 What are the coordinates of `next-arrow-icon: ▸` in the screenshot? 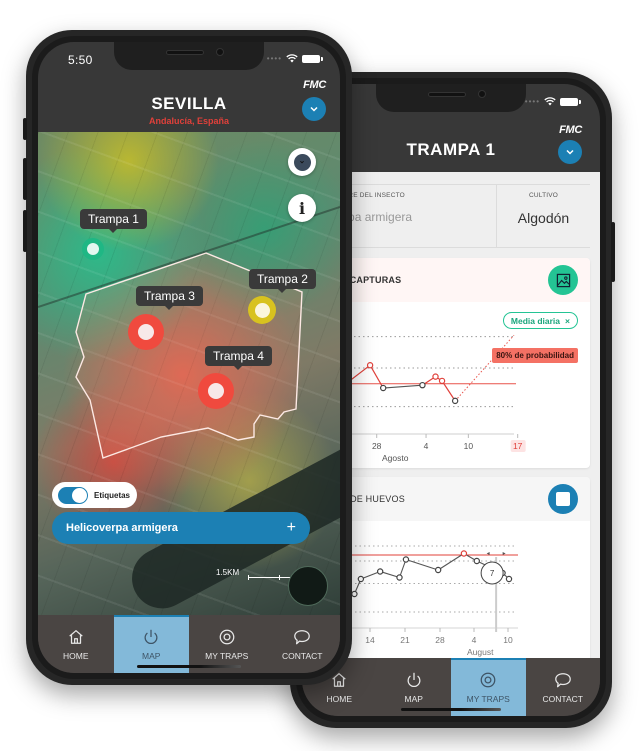 It's located at (504, 554).